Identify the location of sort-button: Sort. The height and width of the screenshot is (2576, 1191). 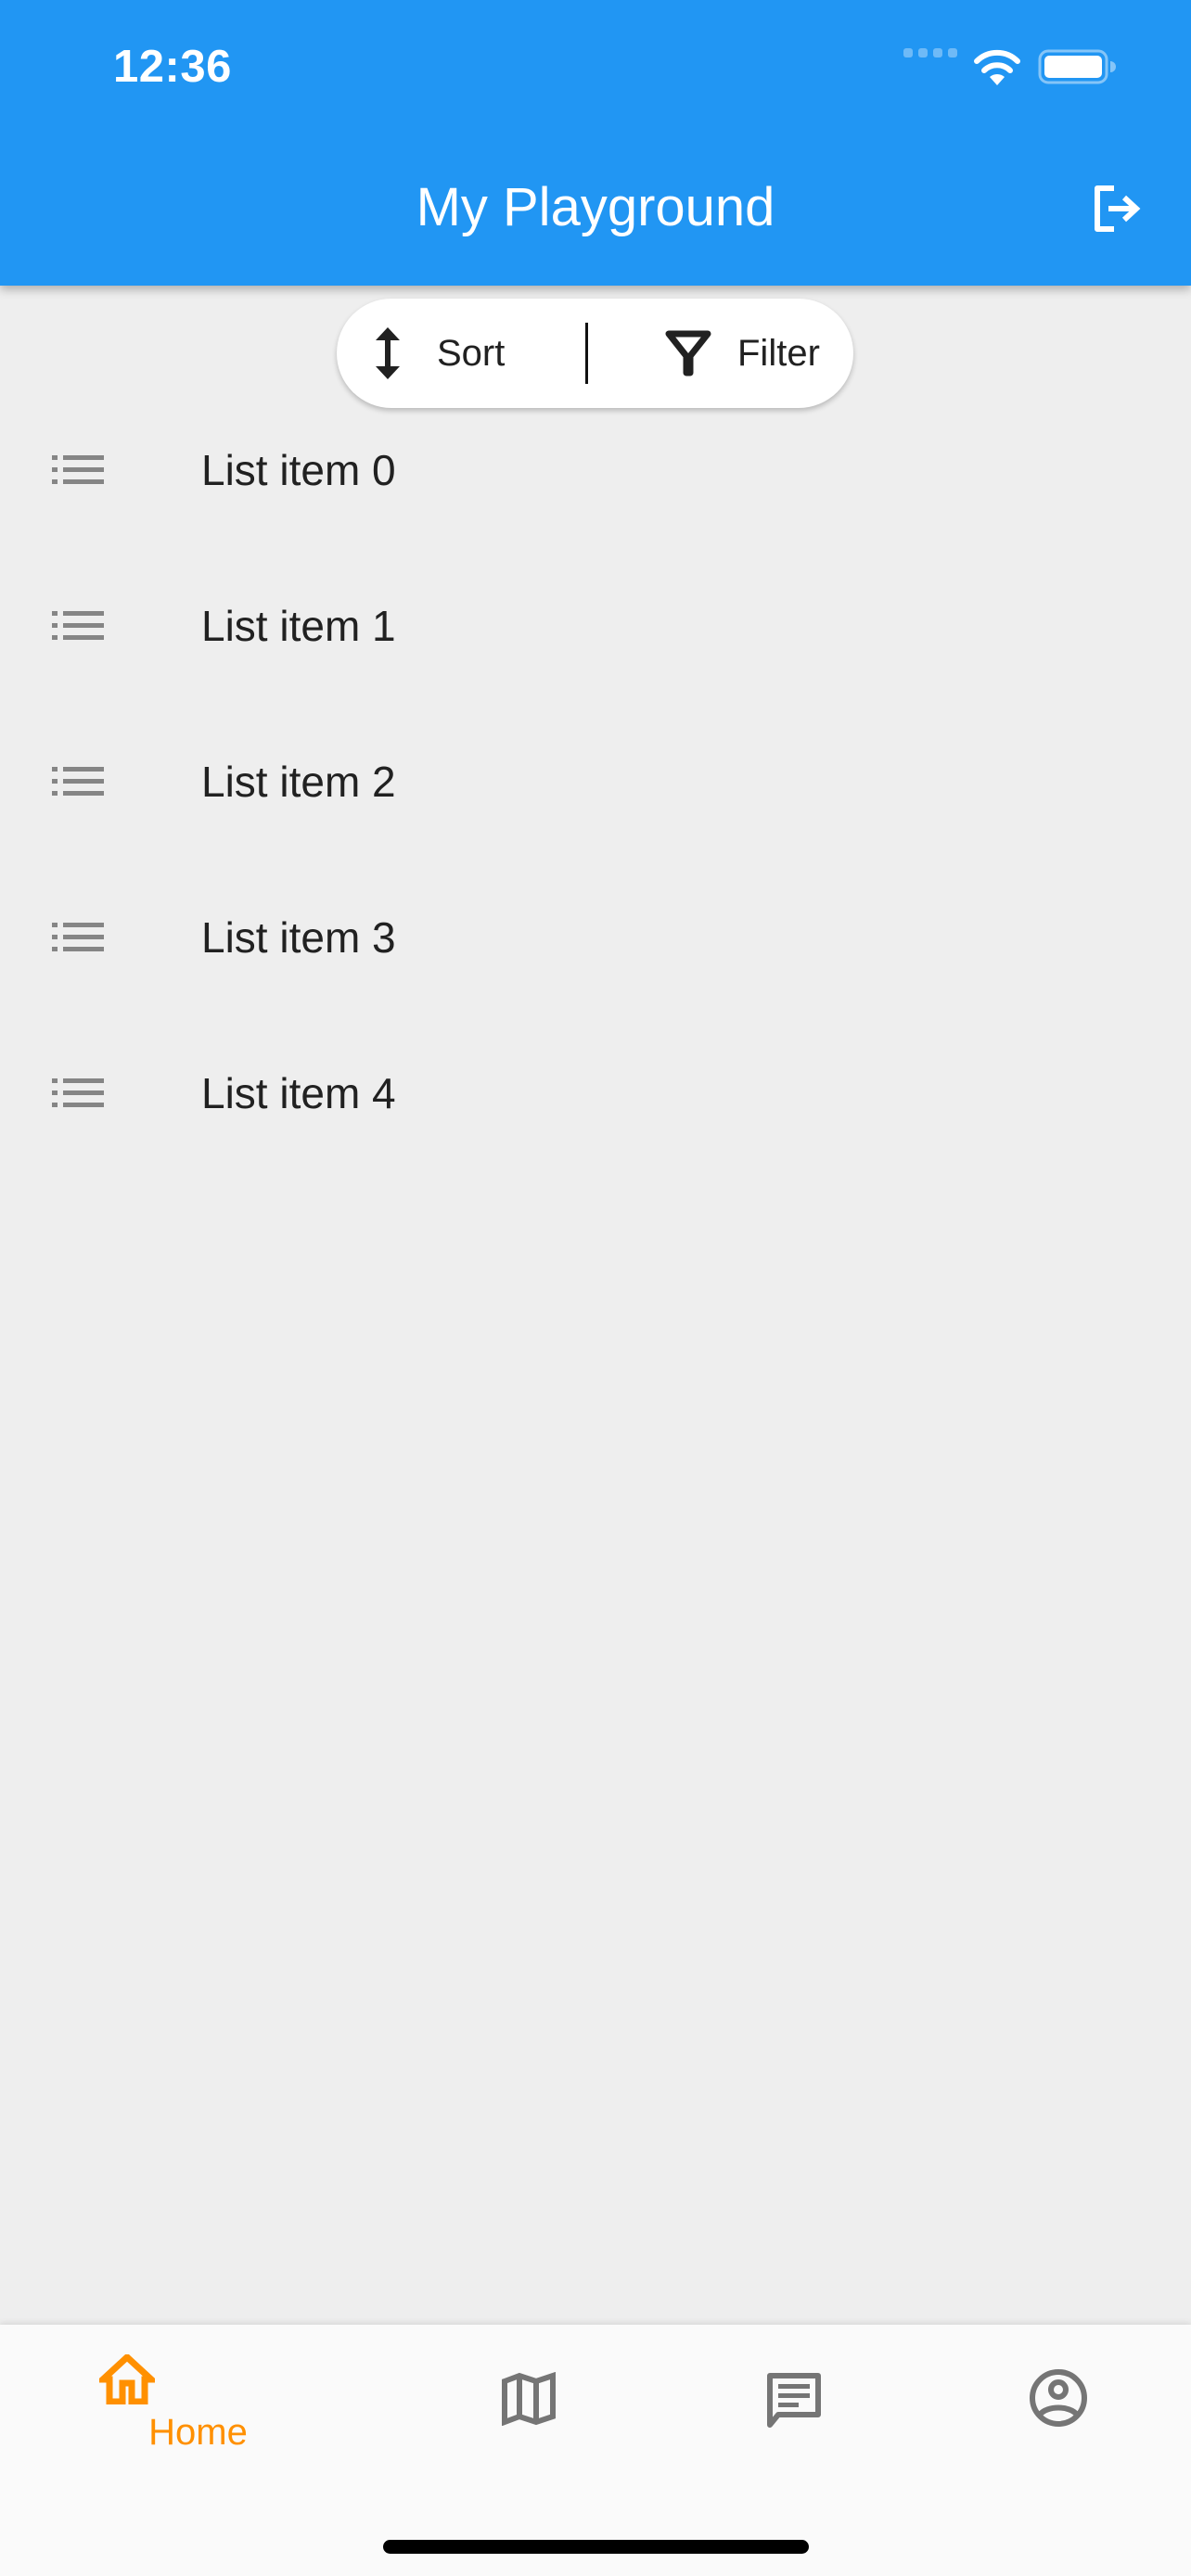
(439, 353).